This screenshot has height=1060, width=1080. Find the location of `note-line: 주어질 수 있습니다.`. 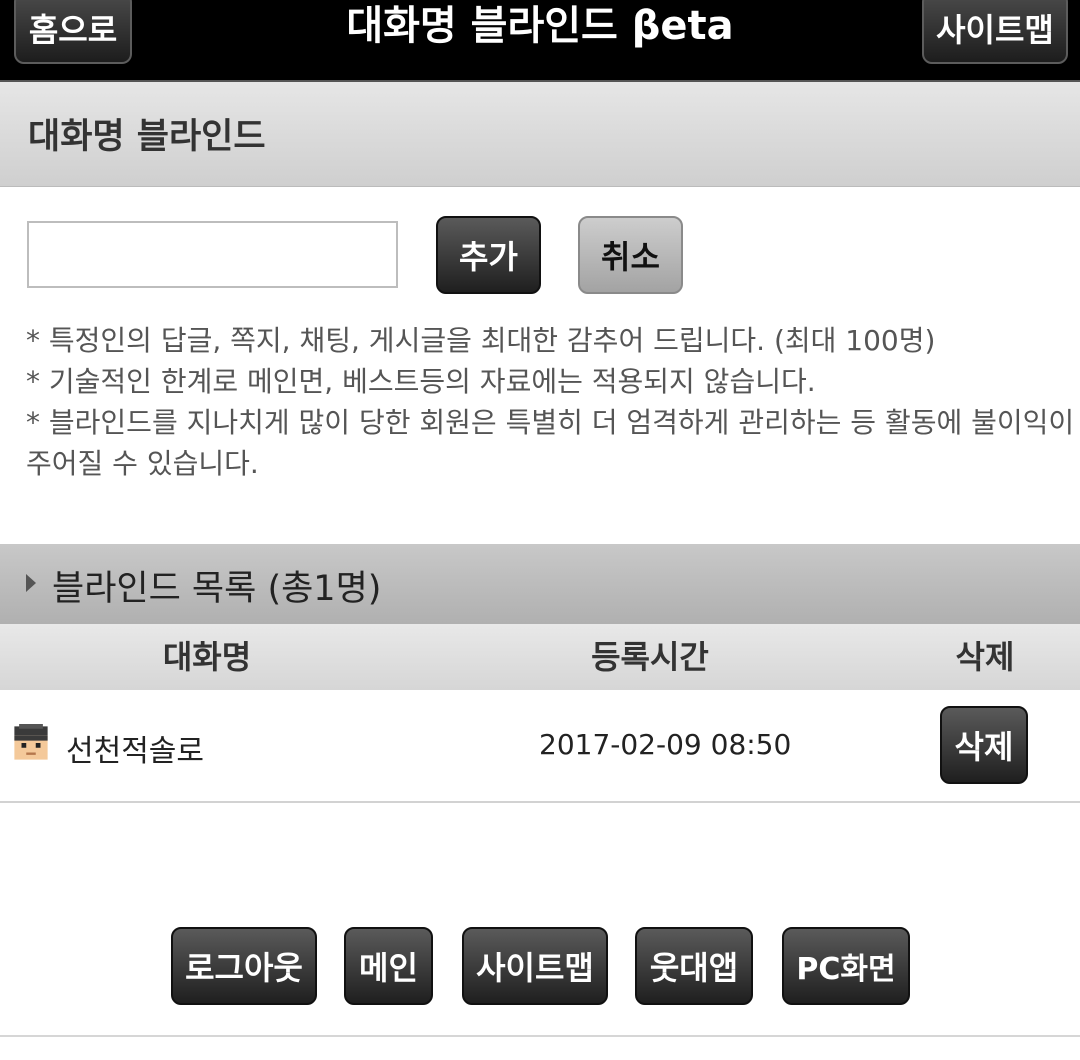

note-line: 주어질 수 있습니다. is located at coordinates (142, 463).